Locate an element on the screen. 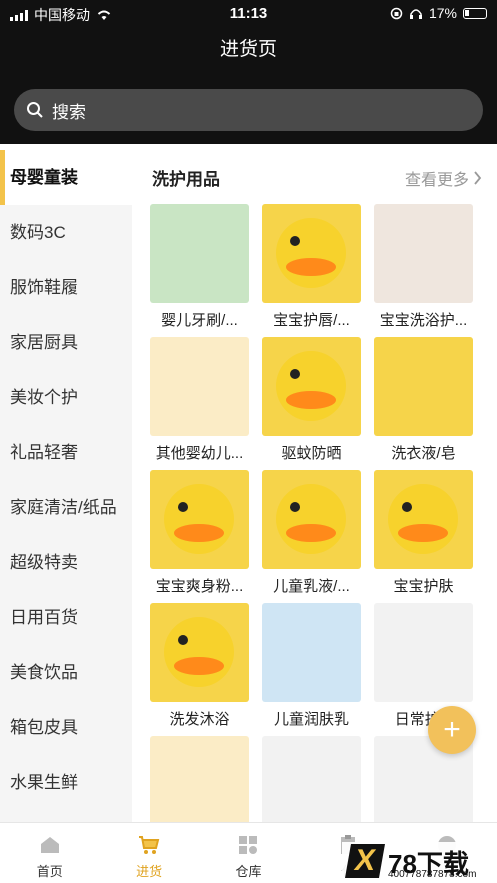 This screenshot has height=883, width=497. sidebar-item-fresh-fruit: 水果生鲜 is located at coordinates (66, 782).